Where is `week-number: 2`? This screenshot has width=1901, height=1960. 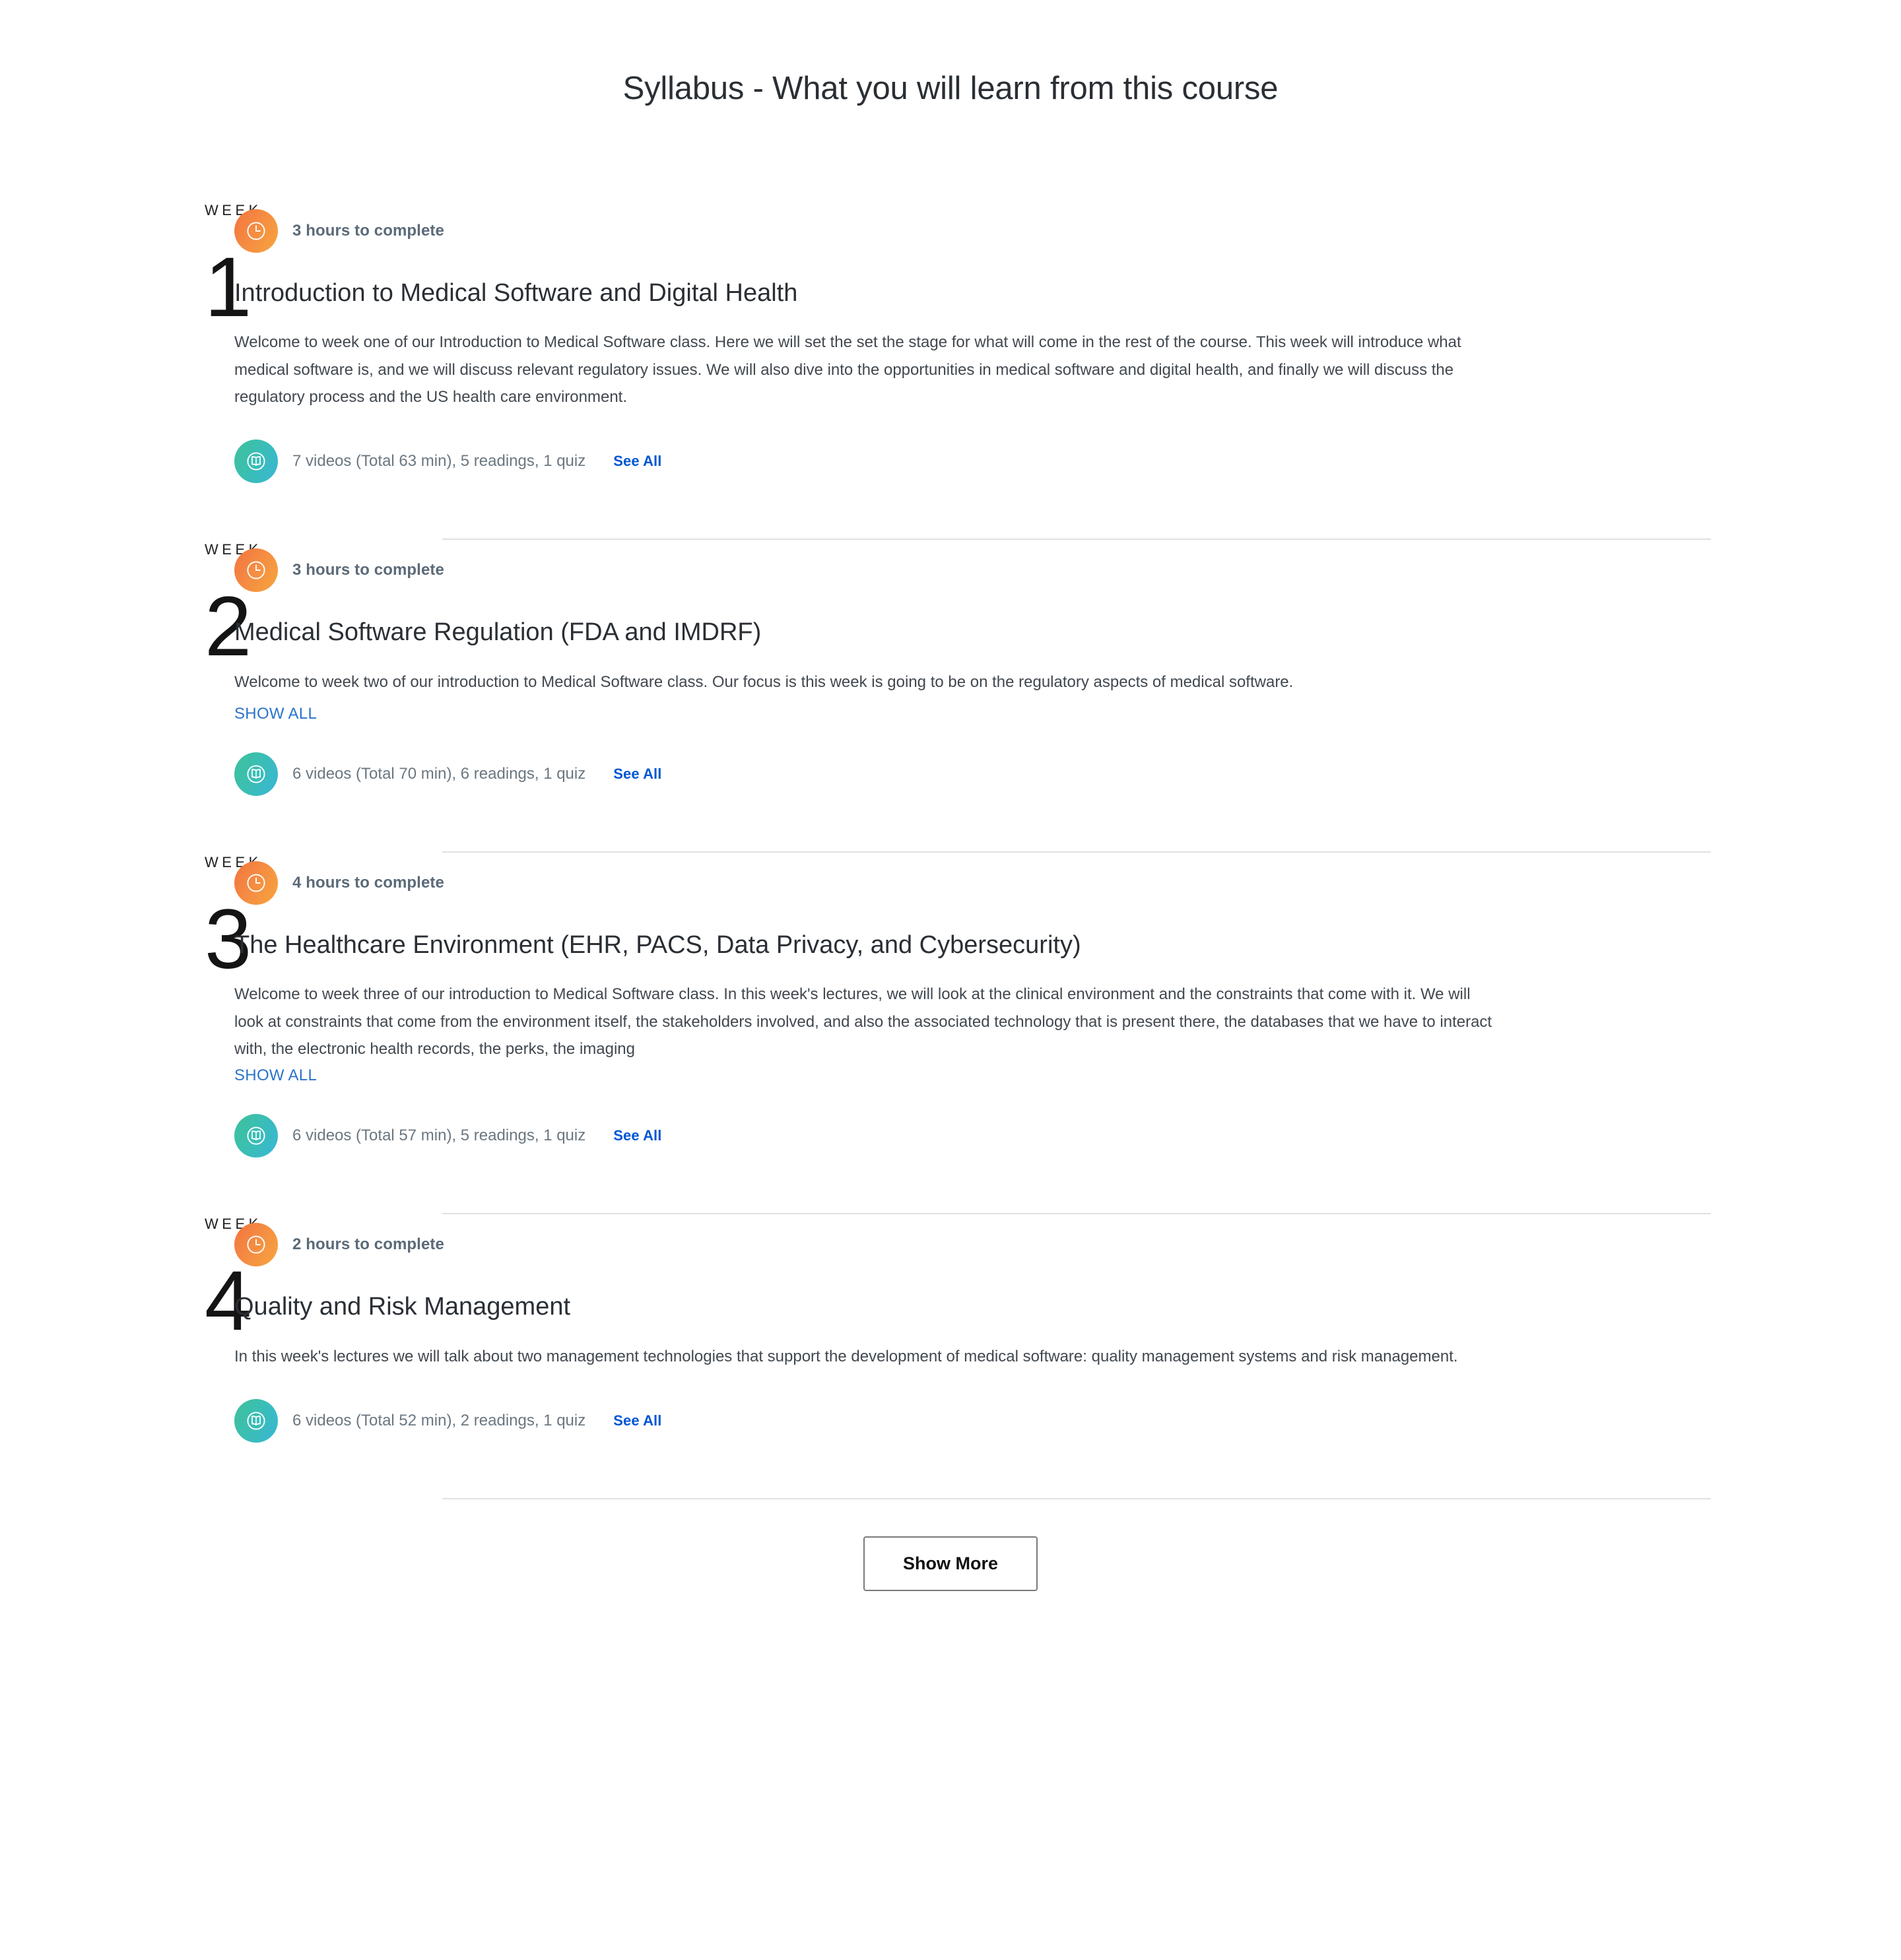 week-number: 2 is located at coordinates (228, 626).